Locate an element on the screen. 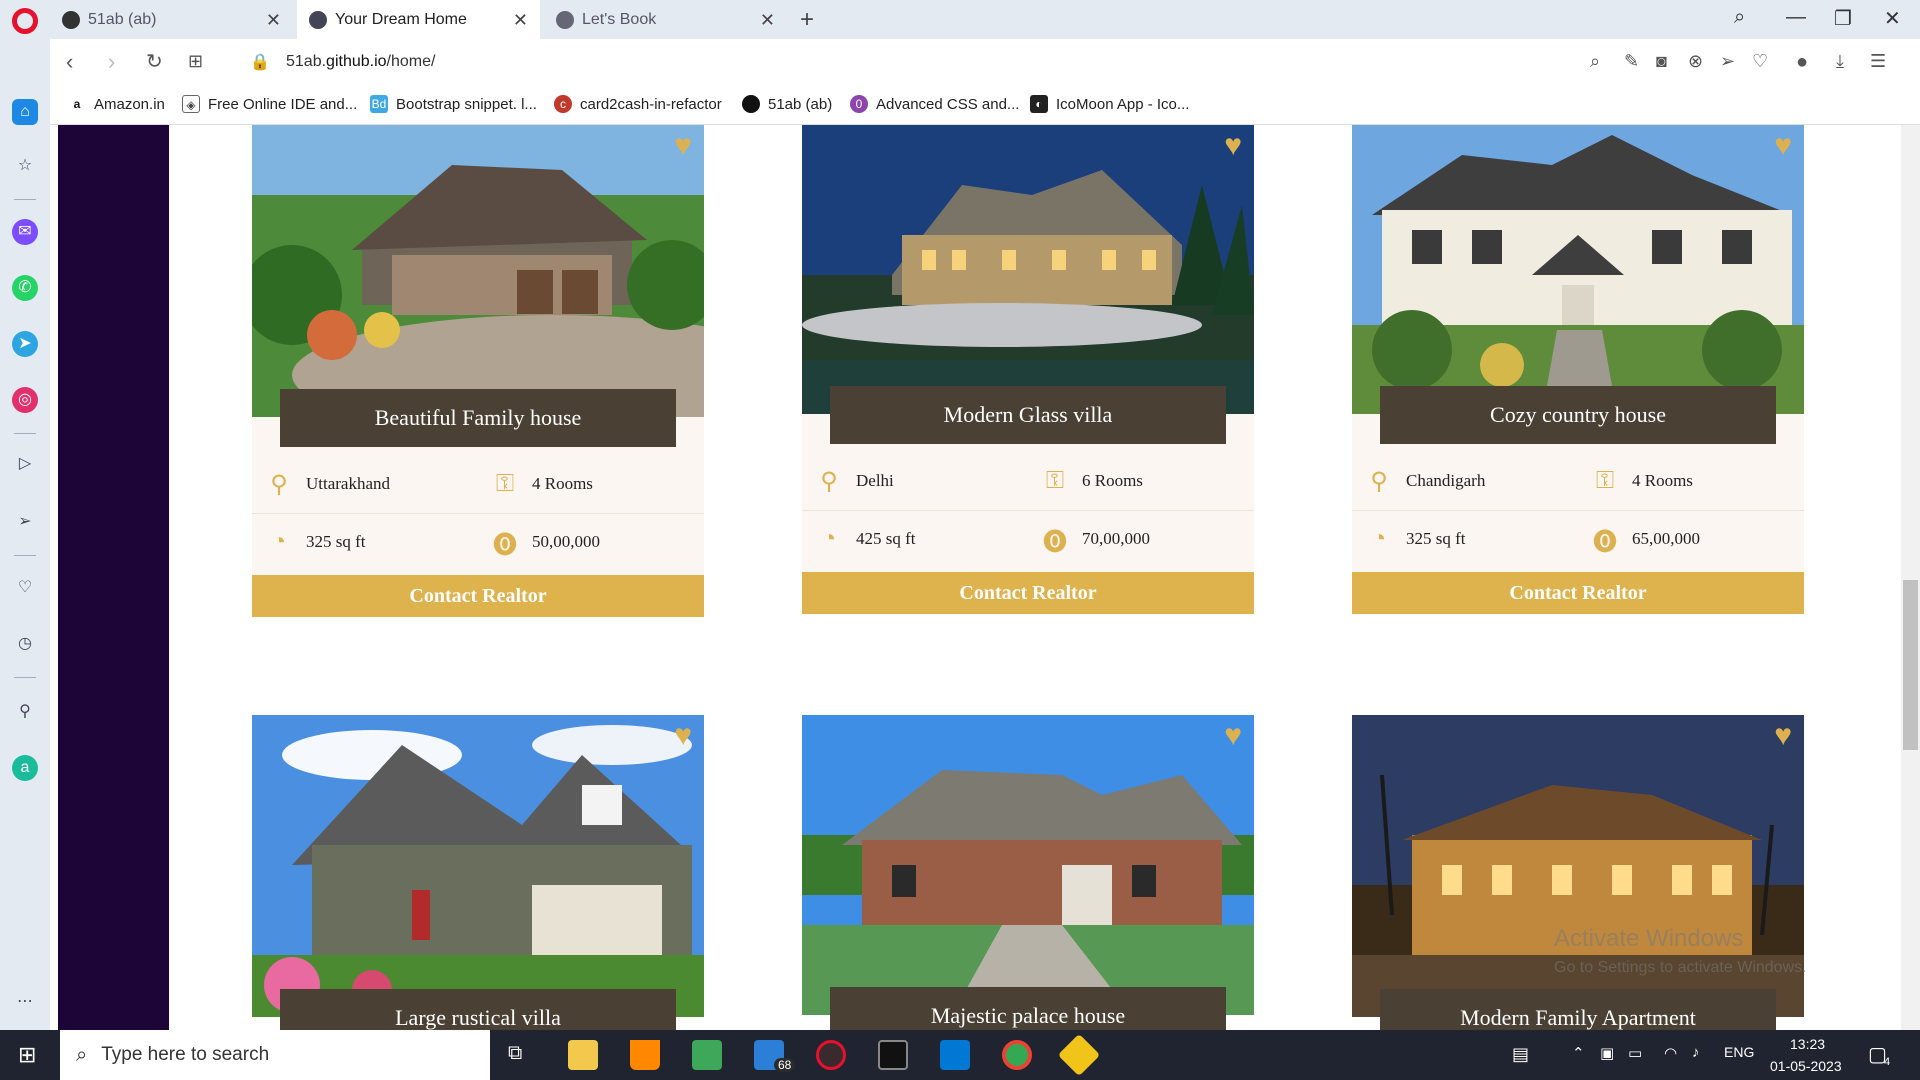 The image size is (1920, 1080). aria-icon: a is located at coordinates (25, 768).